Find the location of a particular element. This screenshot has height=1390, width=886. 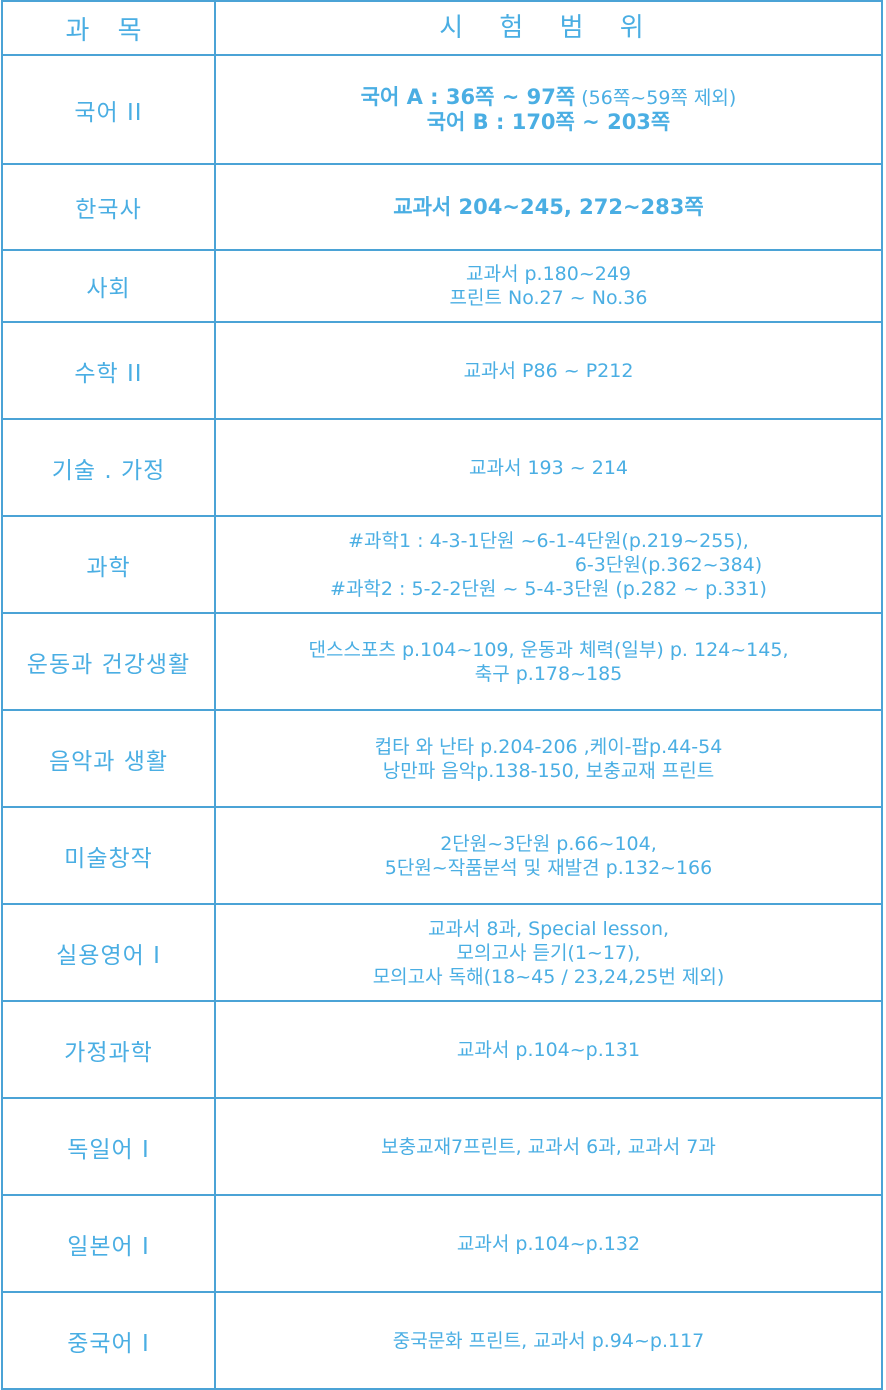

range-line: 모의고사 독해(18~45 / 23,24,25번 제외) is located at coordinates (548, 977).